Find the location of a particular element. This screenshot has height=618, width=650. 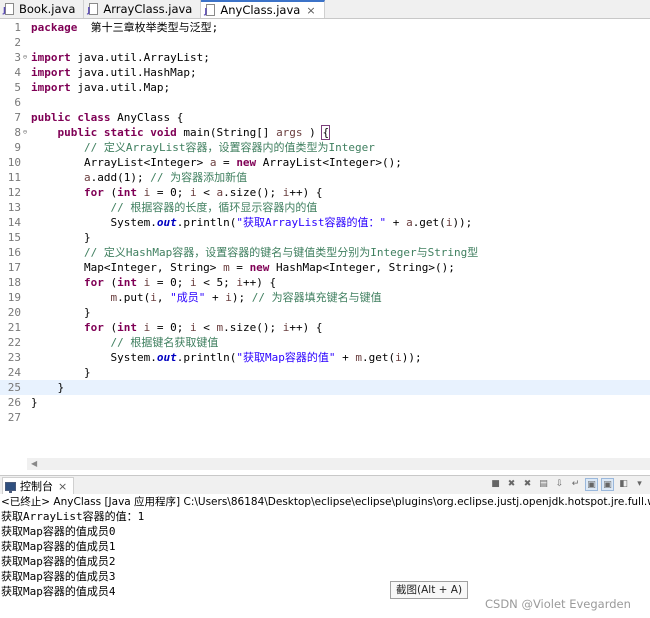

code-token: )); is located at coordinates (462, 222).